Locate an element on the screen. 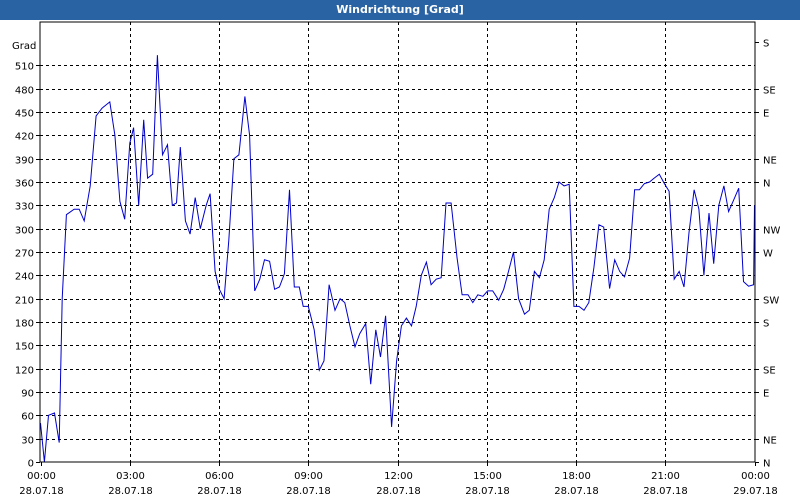 This screenshot has width=800, height=500. right-tick-label: NW is located at coordinates (771, 231).